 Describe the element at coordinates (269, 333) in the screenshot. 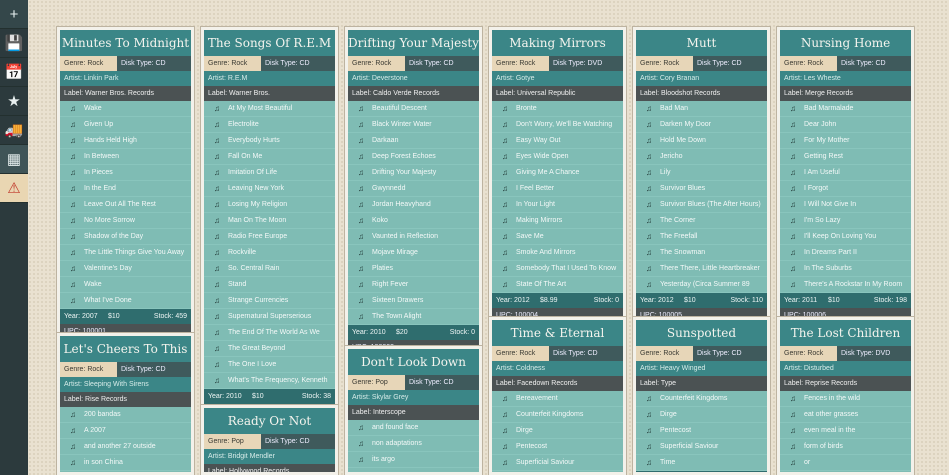

I see `track-item: ♫ The End Of The World As We` at that location.